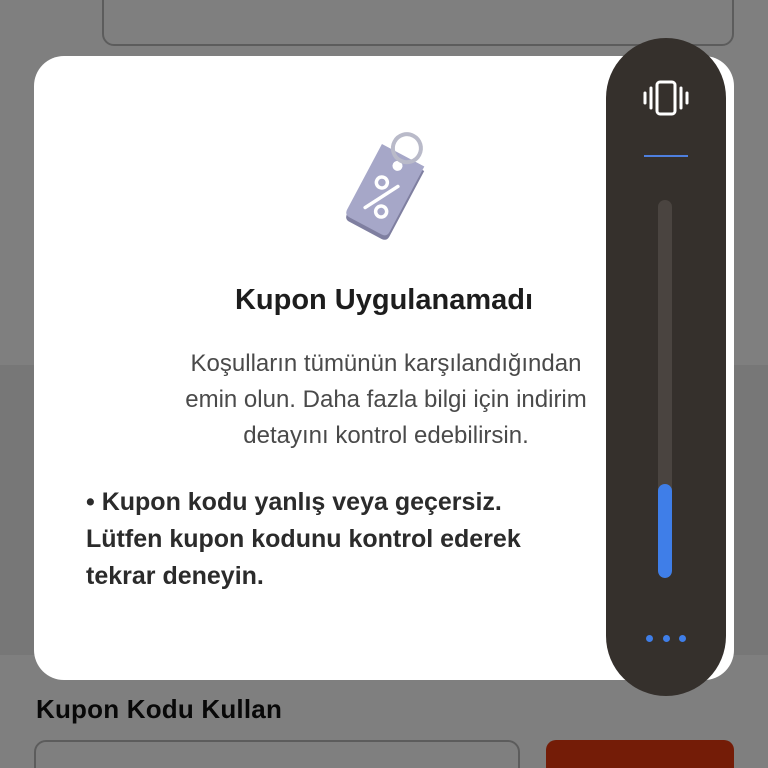 The image size is (768, 768). I want to click on vibrate-icon, so click(666, 98).